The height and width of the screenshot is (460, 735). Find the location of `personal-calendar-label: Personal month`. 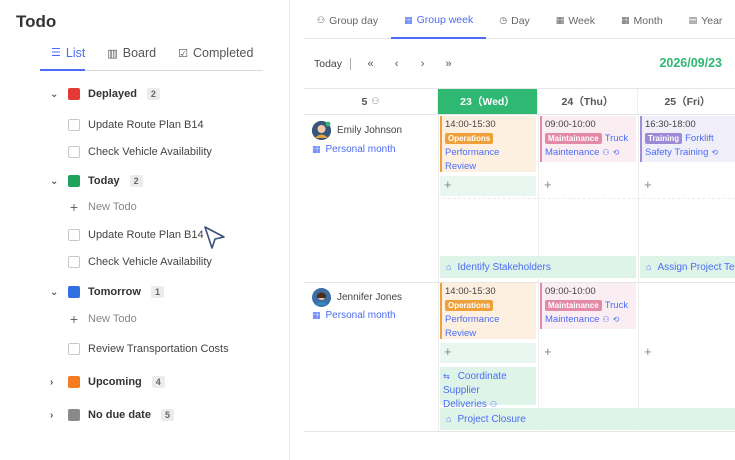

personal-calendar-label: Personal month is located at coordinates (360, 315).